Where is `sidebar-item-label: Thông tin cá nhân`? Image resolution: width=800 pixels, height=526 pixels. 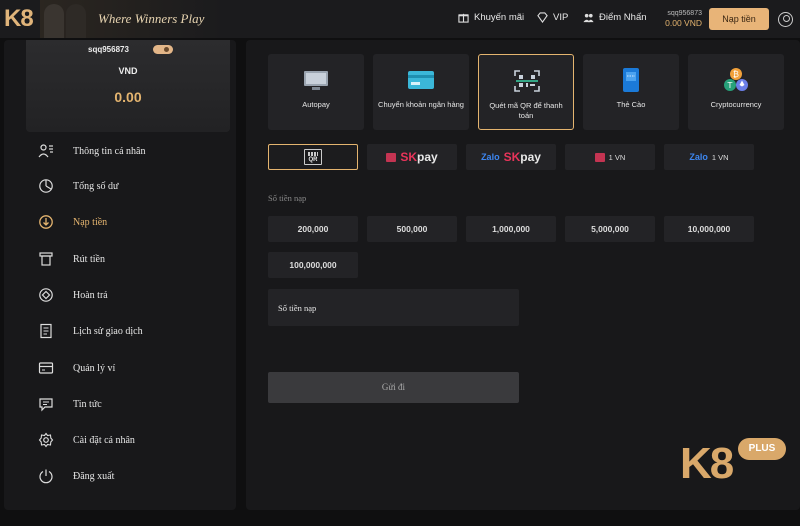
sidebar-item-label: Thông tin cá nhân is located at coordinates (109, 151).